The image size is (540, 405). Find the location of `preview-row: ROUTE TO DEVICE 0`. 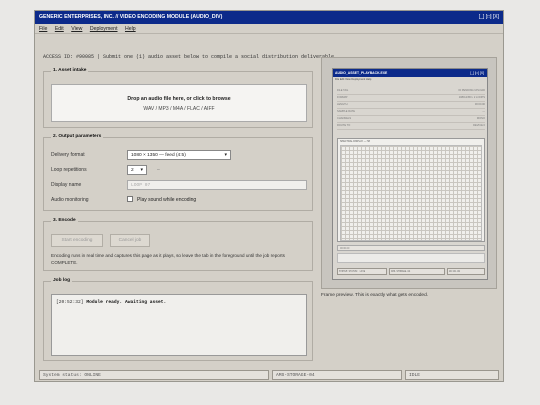

preview-row: ROUTE TO DEVICE 0 is located at coordinates (411, 127).